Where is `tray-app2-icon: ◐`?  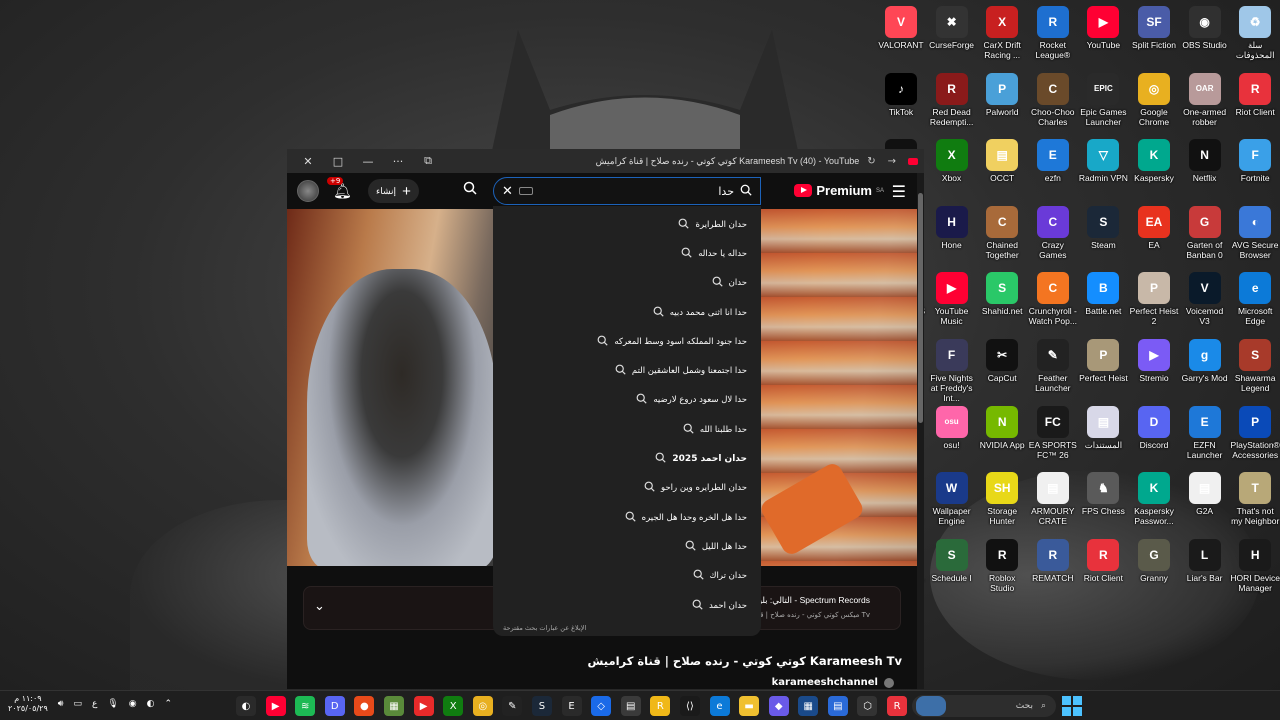 tray-app2-icon: ◐ is located at coordinates (151, 704).